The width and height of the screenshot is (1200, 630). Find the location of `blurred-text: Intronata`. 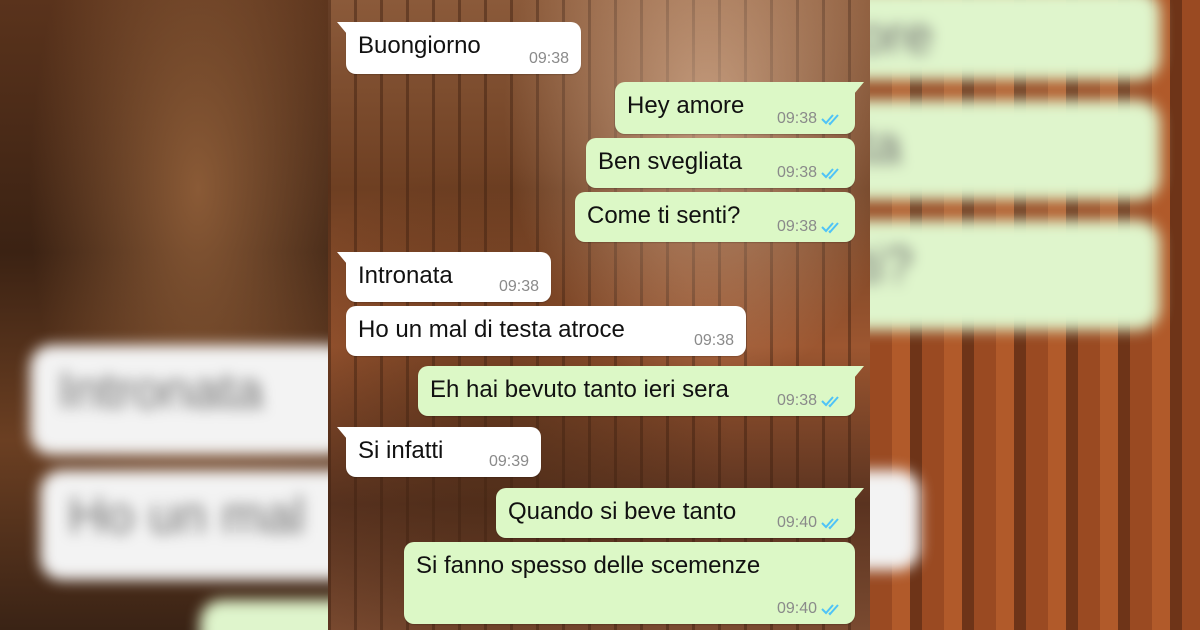

blurred-text: Intronata is located at coordinates (161, 391).